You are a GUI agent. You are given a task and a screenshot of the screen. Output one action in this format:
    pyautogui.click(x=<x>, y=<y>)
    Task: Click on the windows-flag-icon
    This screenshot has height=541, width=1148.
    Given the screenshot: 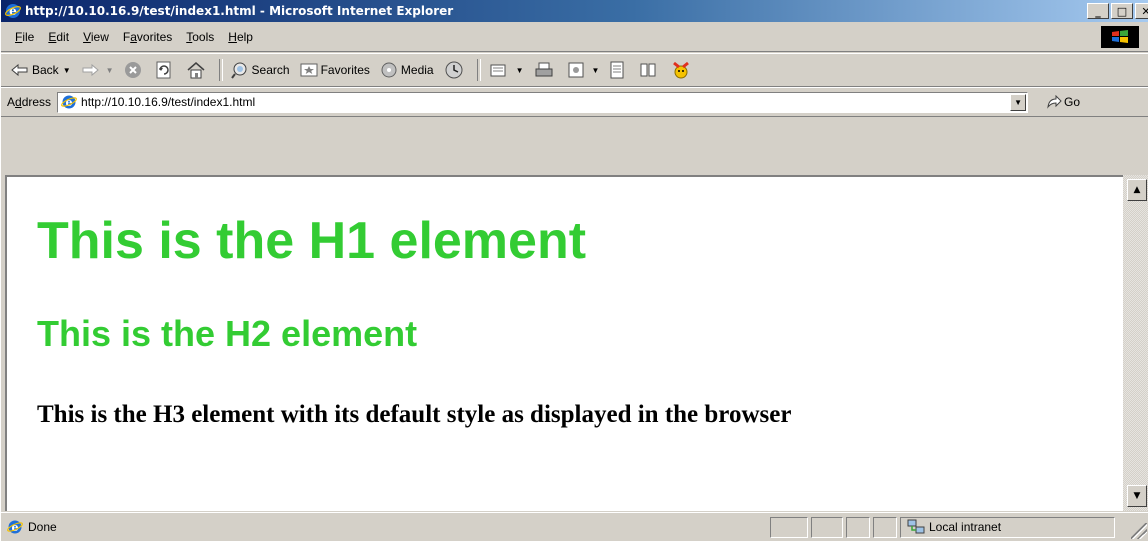 What is the action you would take?
    pyautogui.click(x=1120, y=36)
    